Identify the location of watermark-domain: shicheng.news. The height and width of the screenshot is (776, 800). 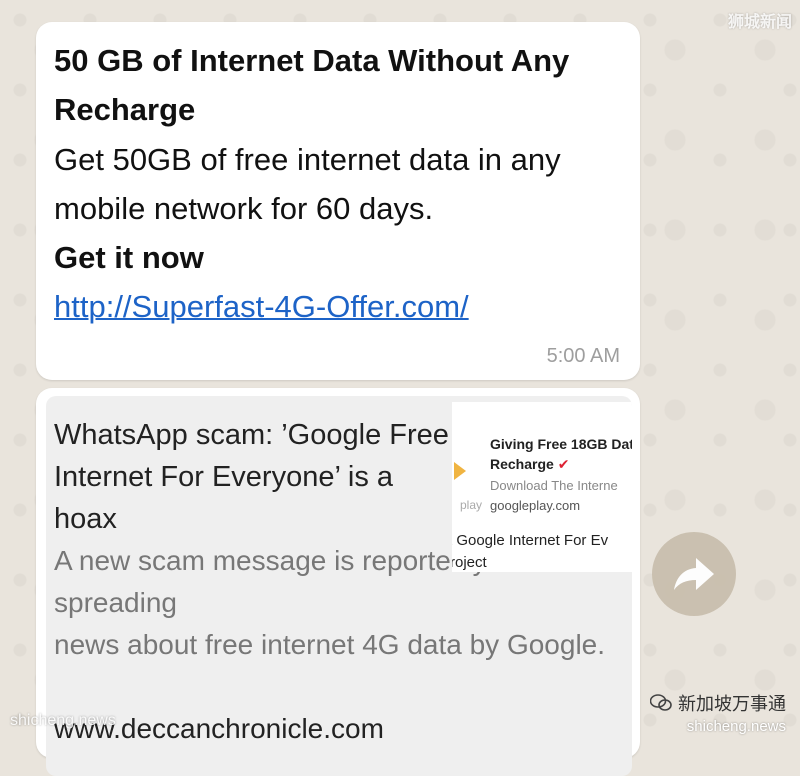
(736, 726).